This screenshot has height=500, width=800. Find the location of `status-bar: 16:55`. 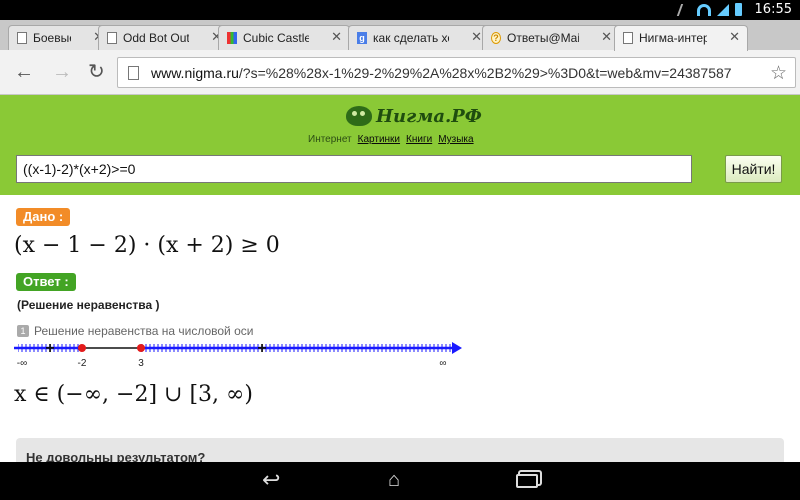

status-bar: 16:55 is located at coordinates (400, 10).